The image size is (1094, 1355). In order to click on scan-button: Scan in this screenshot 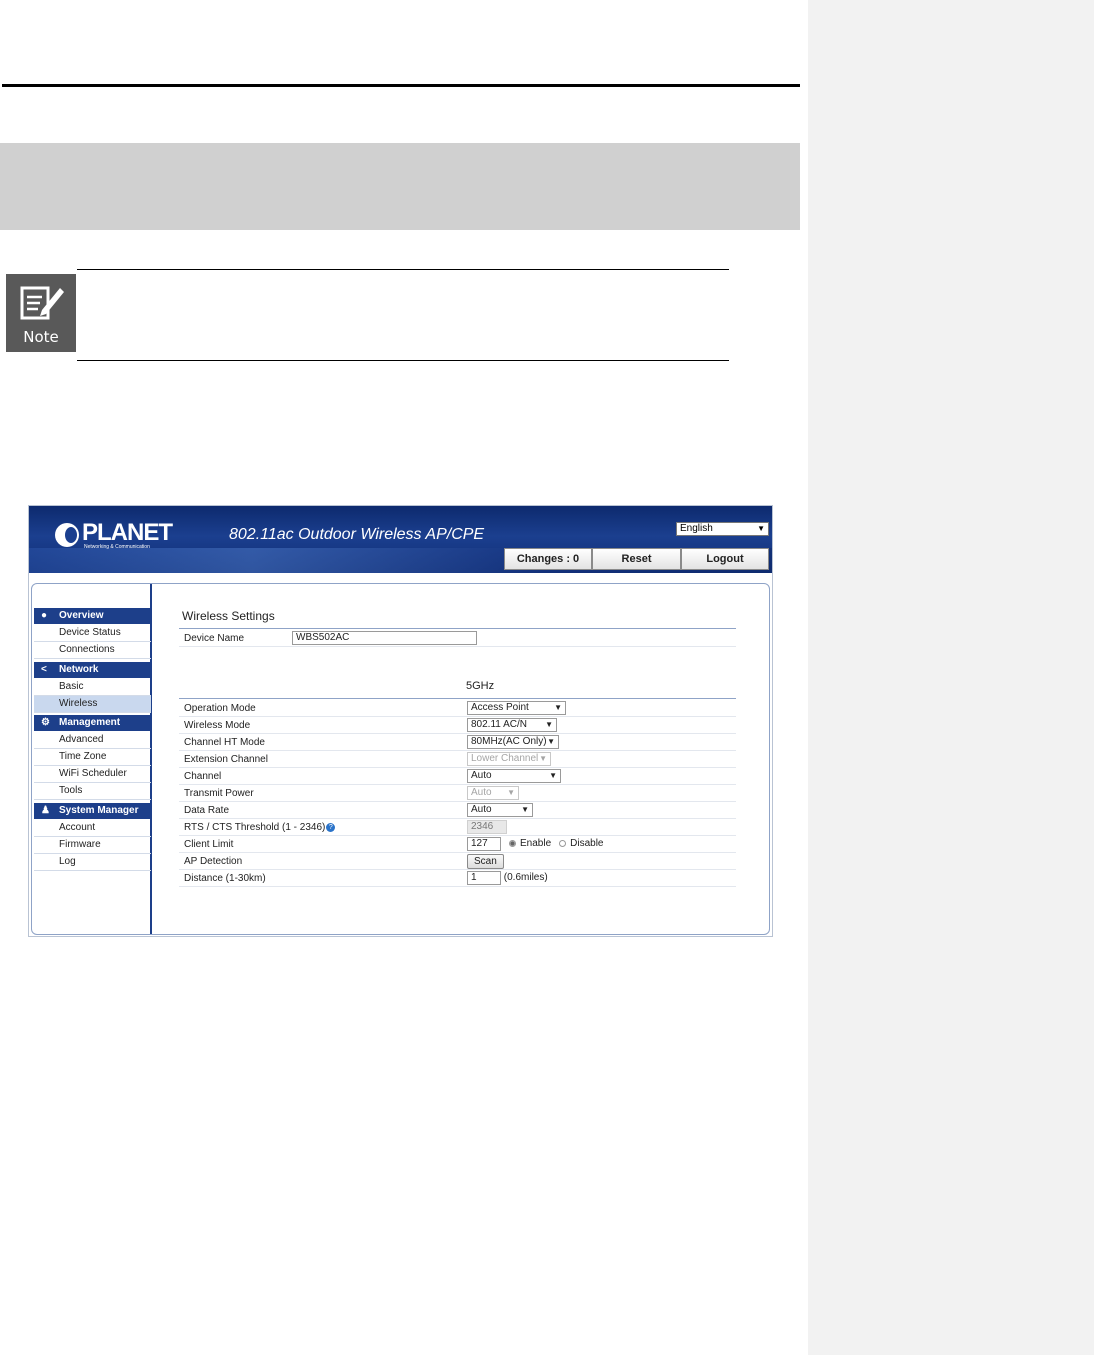, I will do `click(485, 861)`.